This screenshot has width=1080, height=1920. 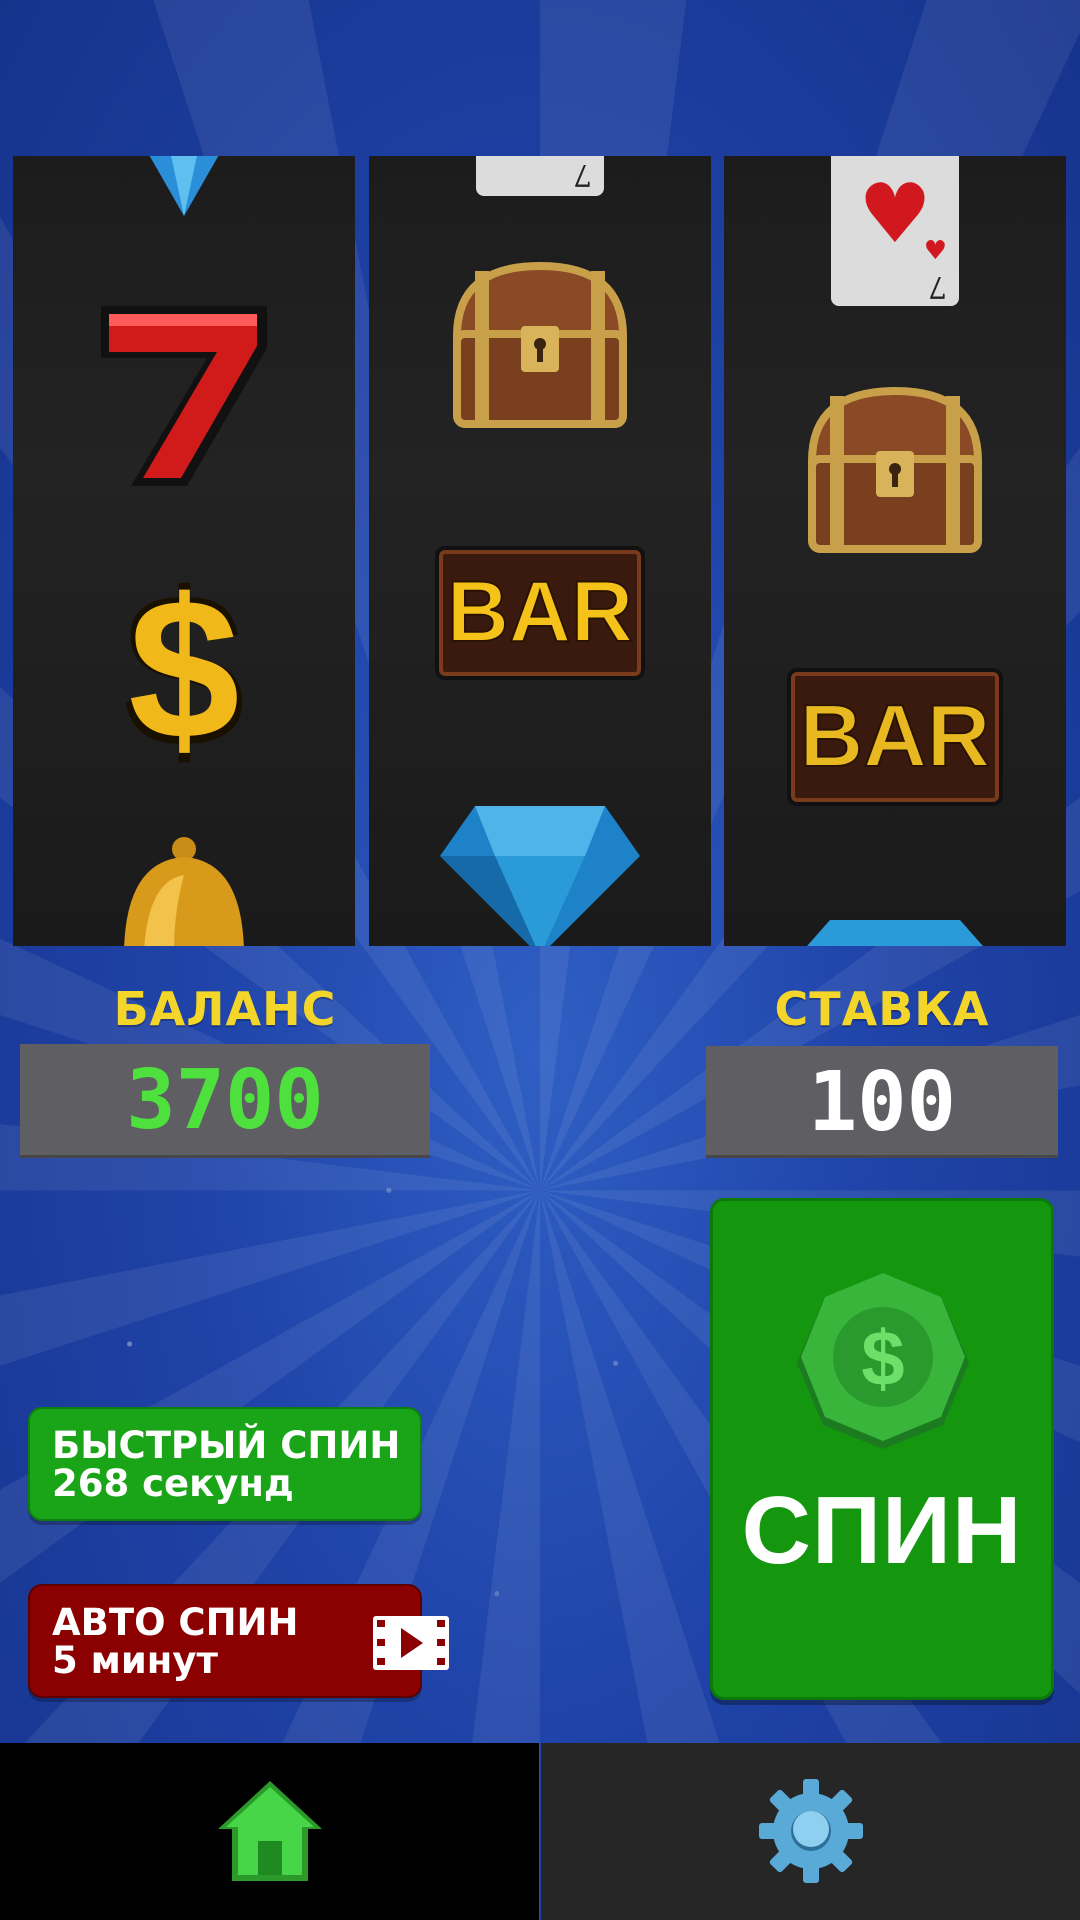 What do you see at coordinates (540, 1831) in the screenshot?
I see `bottom-tab-bar` at bounding box center [540, 1831].